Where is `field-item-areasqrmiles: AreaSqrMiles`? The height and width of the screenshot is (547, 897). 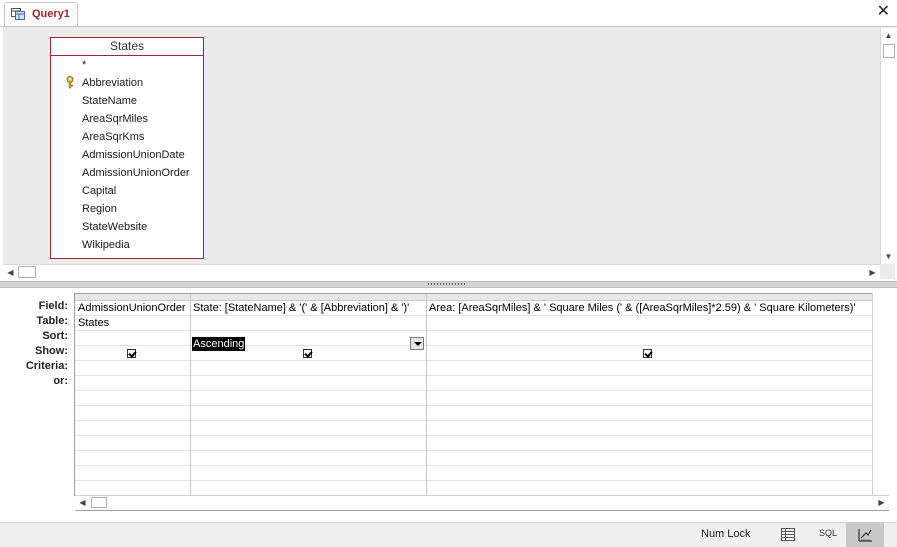
field-item-areasqrmiles: AreaSqrMiles is located at coordinates (115, 119).